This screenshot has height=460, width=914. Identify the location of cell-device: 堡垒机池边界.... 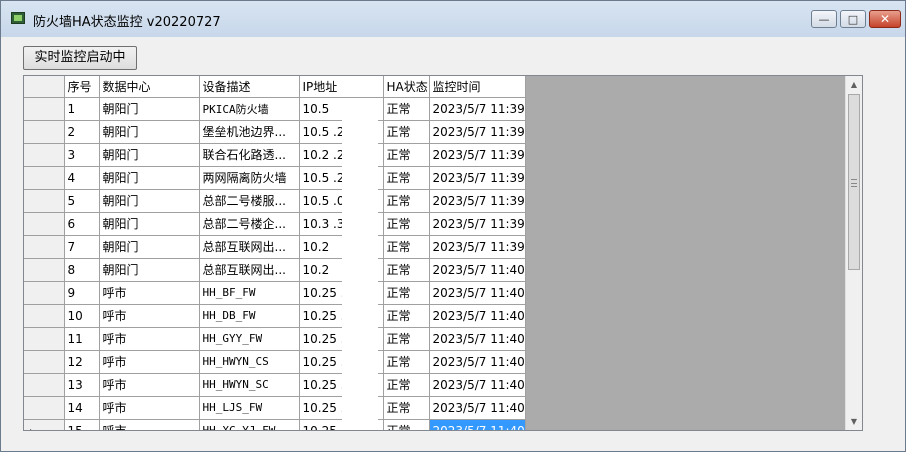
(249, 132).